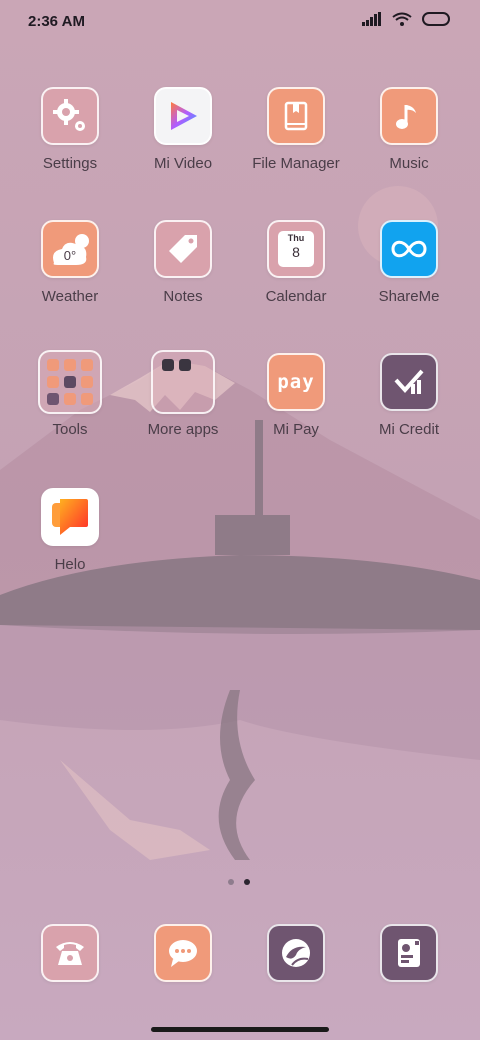 The image size is (480, 1040). I want to click on tools-folder-preview, so click(70, 382).